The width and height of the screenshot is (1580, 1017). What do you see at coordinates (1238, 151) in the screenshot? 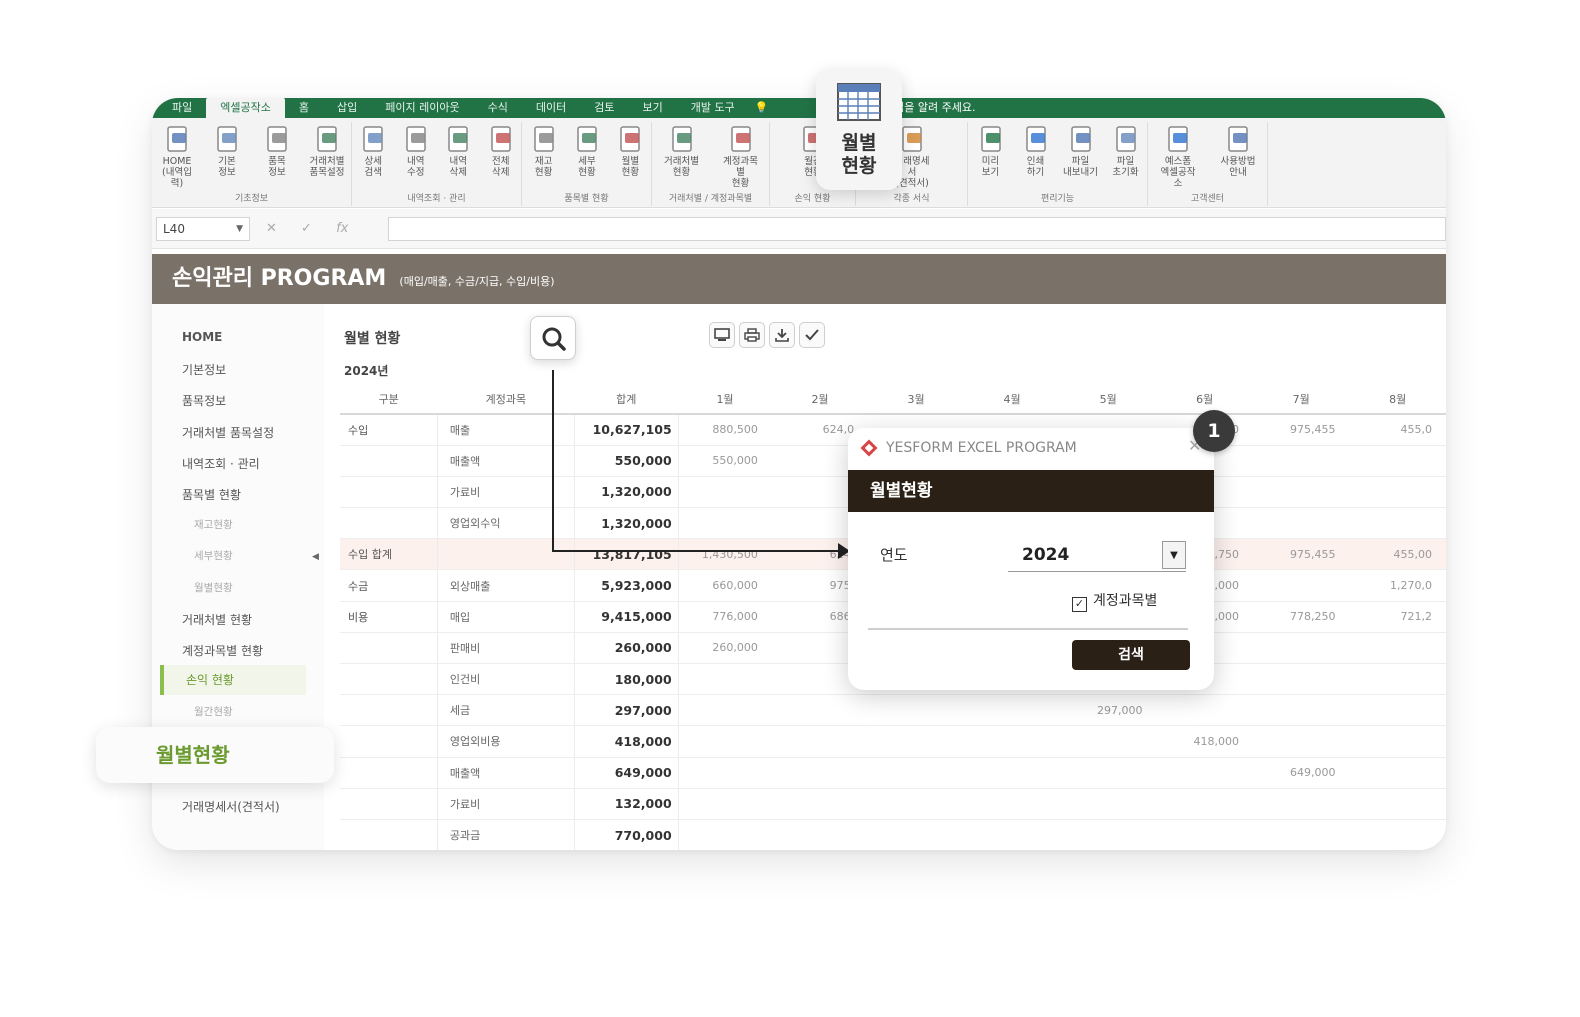
I see `ribbon-button-7-1: 사용방법 안내` at bounding box center [1238, 151].